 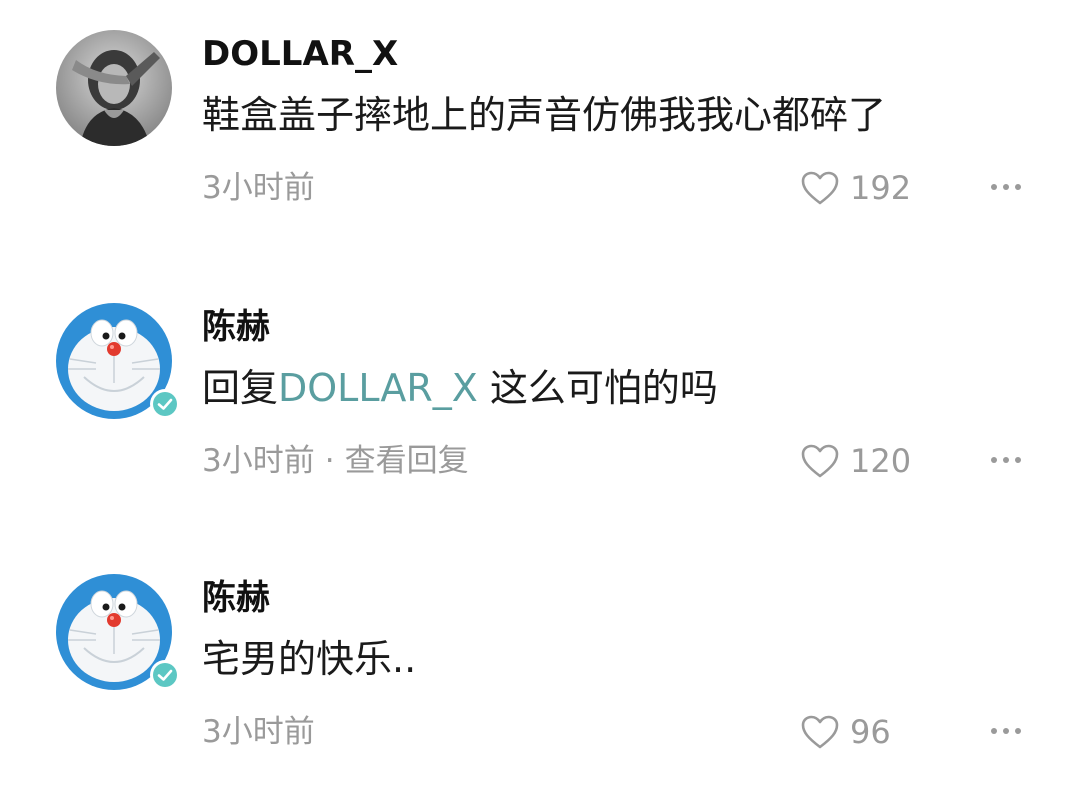 I want to click on like-count: 120, so click(x=881, y=461).